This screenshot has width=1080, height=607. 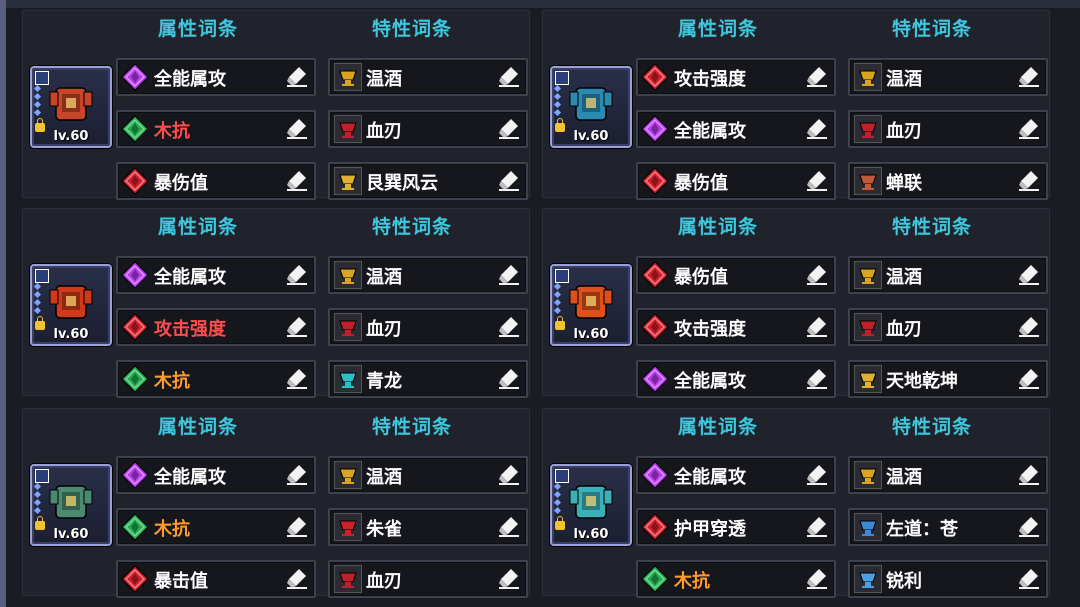 What do you see at coordinates (948, 579) in the screenshot?
I see `trait-slot: 锐利` at bounding box center [948, 579].